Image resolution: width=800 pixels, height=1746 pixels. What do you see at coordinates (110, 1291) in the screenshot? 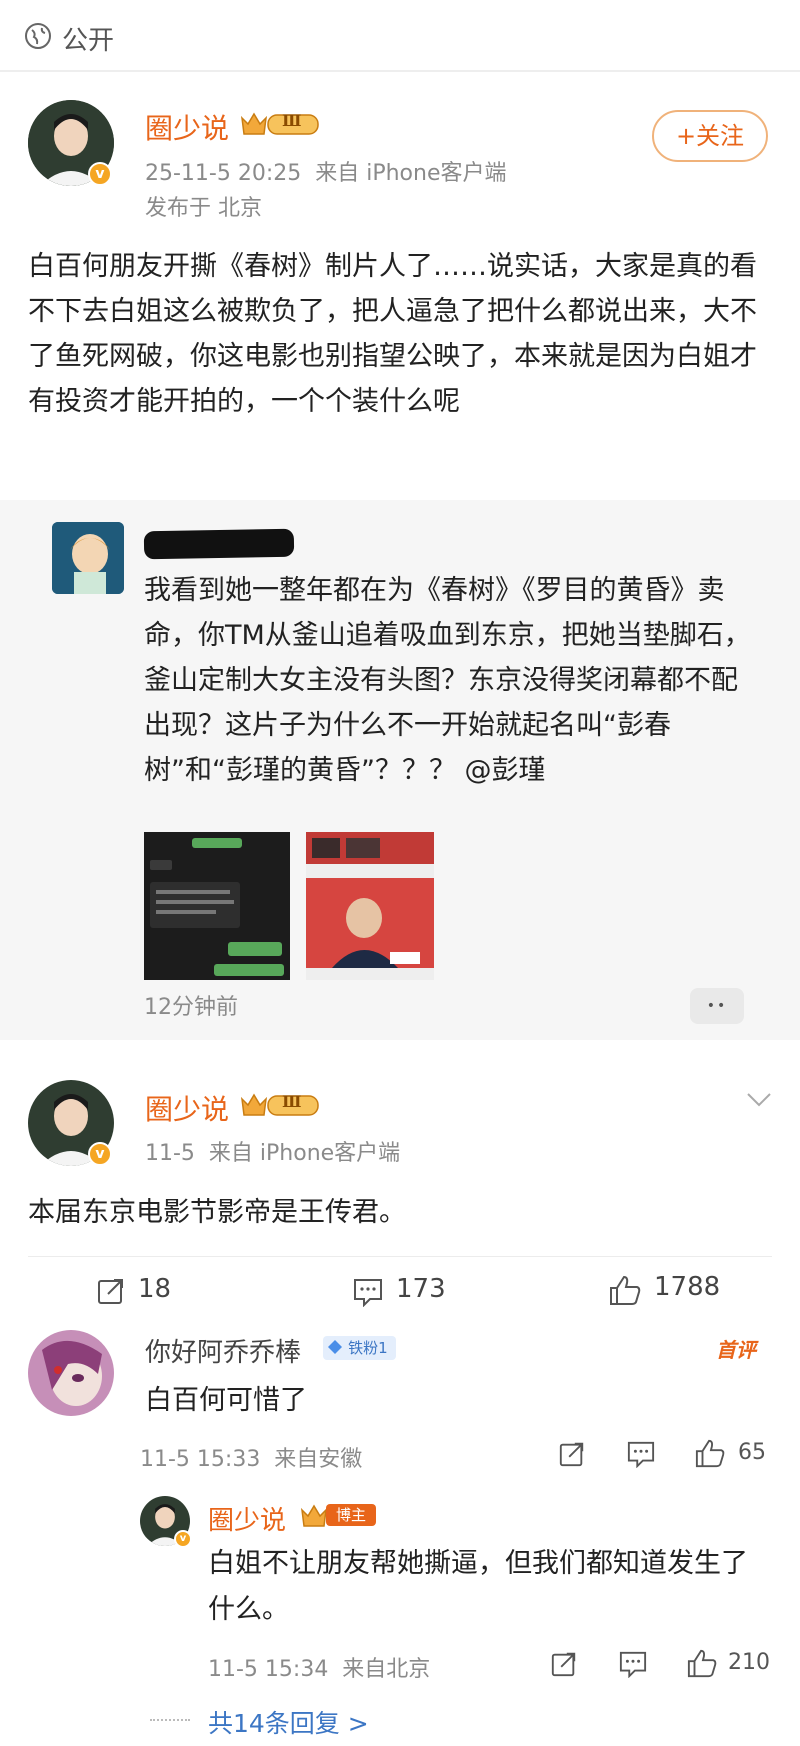
I see `repost-icon` at bounding box center [110, 1291].